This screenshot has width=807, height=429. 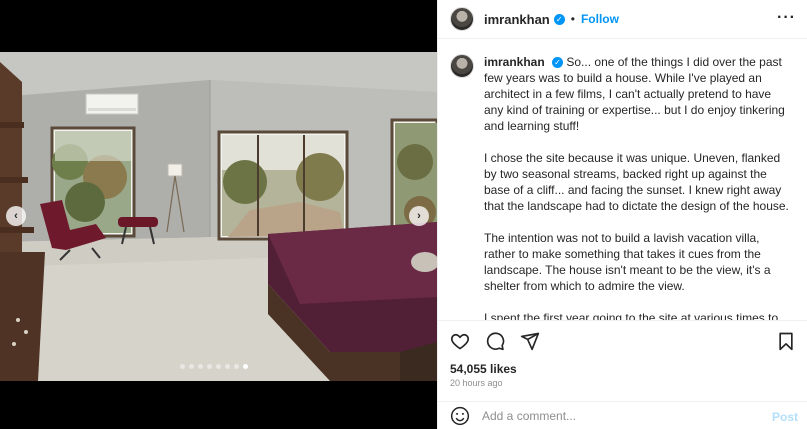 I want to click on carousel-indicator, so click(x=214, y=366).